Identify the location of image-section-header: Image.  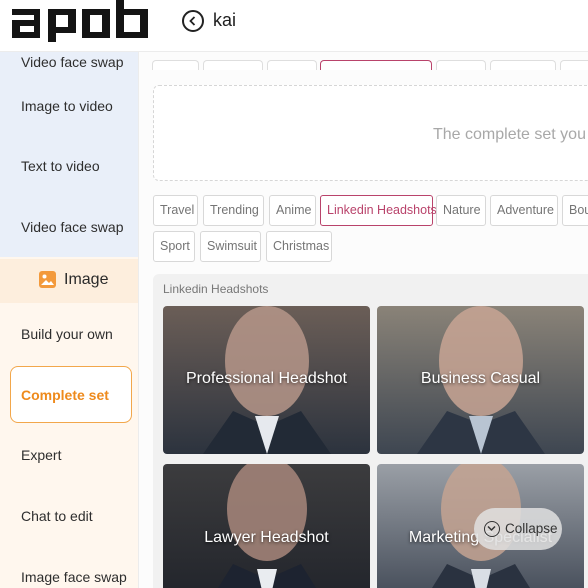
(69, 281).